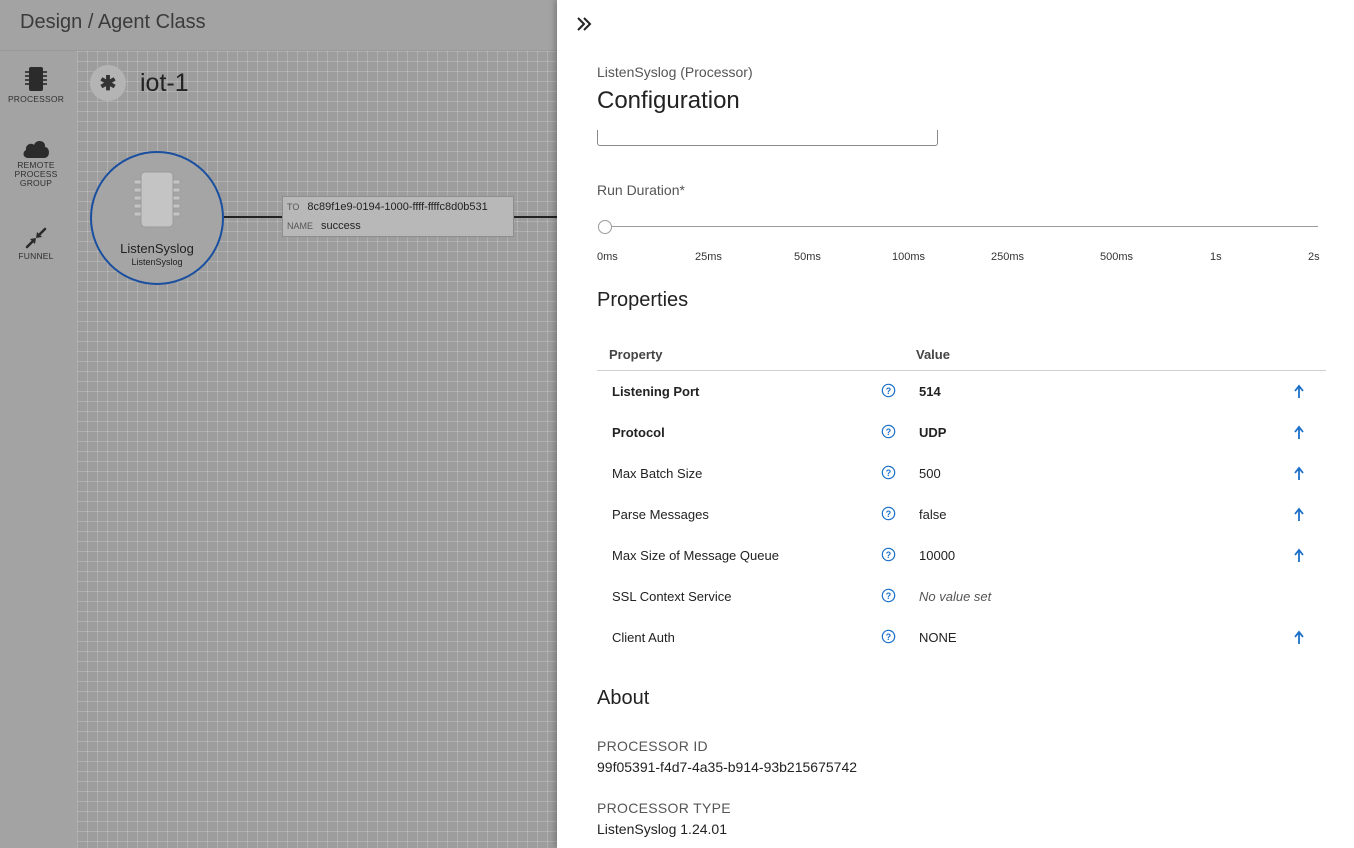 The image size is (1354, 848). I want to click on processor-chip-icon, so click(157, 199).